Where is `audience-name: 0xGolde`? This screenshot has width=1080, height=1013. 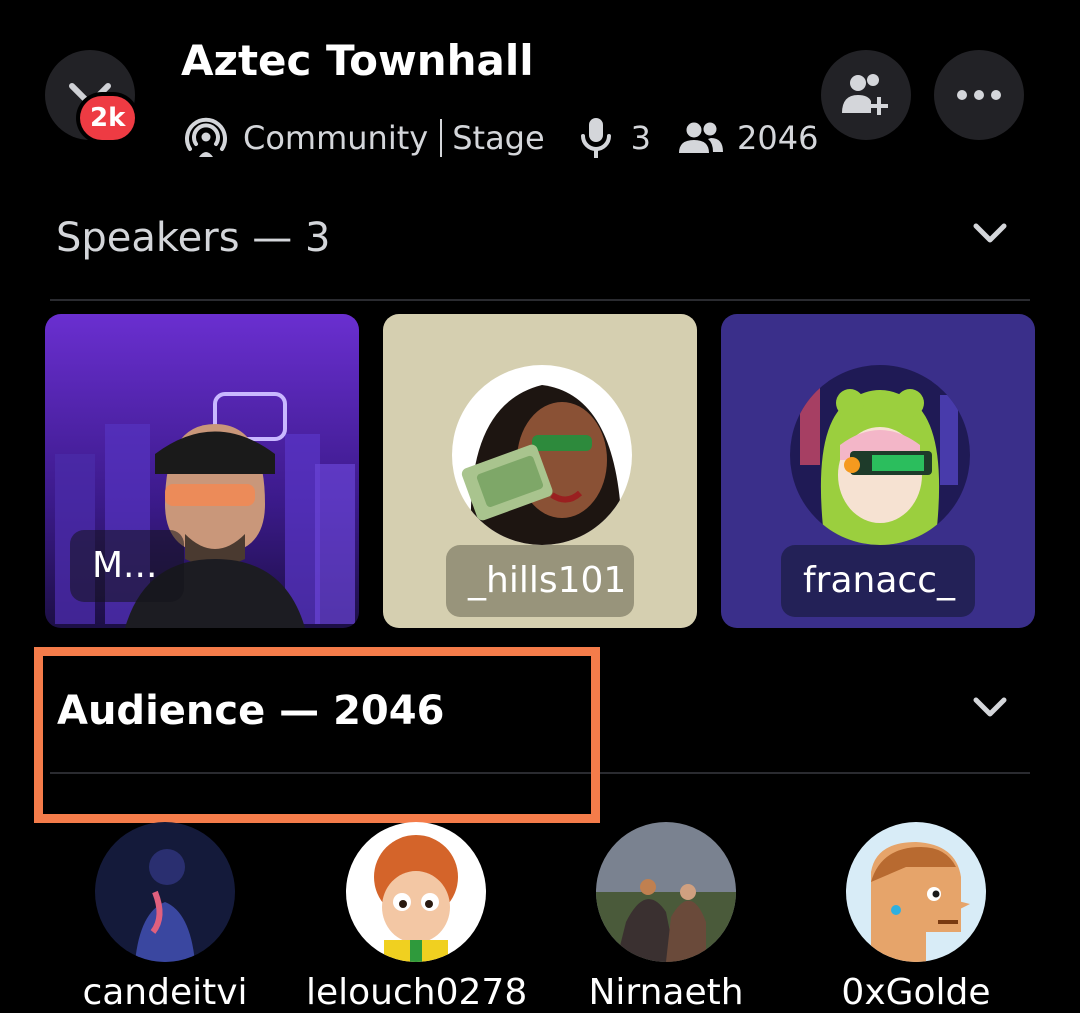
audience-name: 0xGolde is located at coordinates (916, 992).